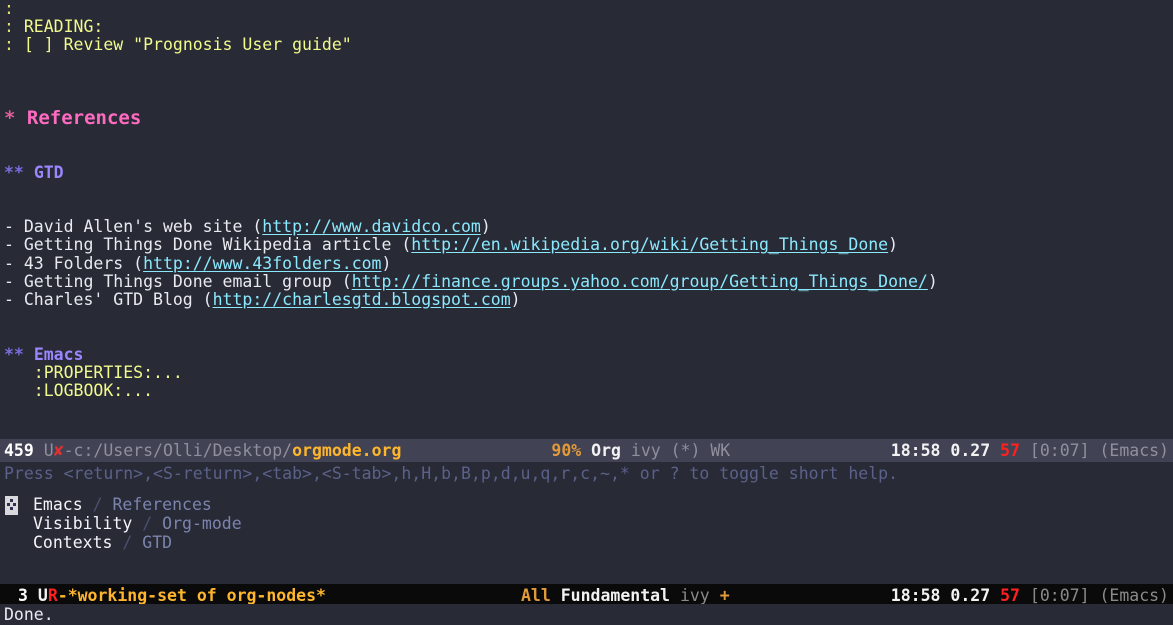  Describe the element at coordinates (19, 450) in the screenshot. I see `modeline-line-number: 459` at that location.